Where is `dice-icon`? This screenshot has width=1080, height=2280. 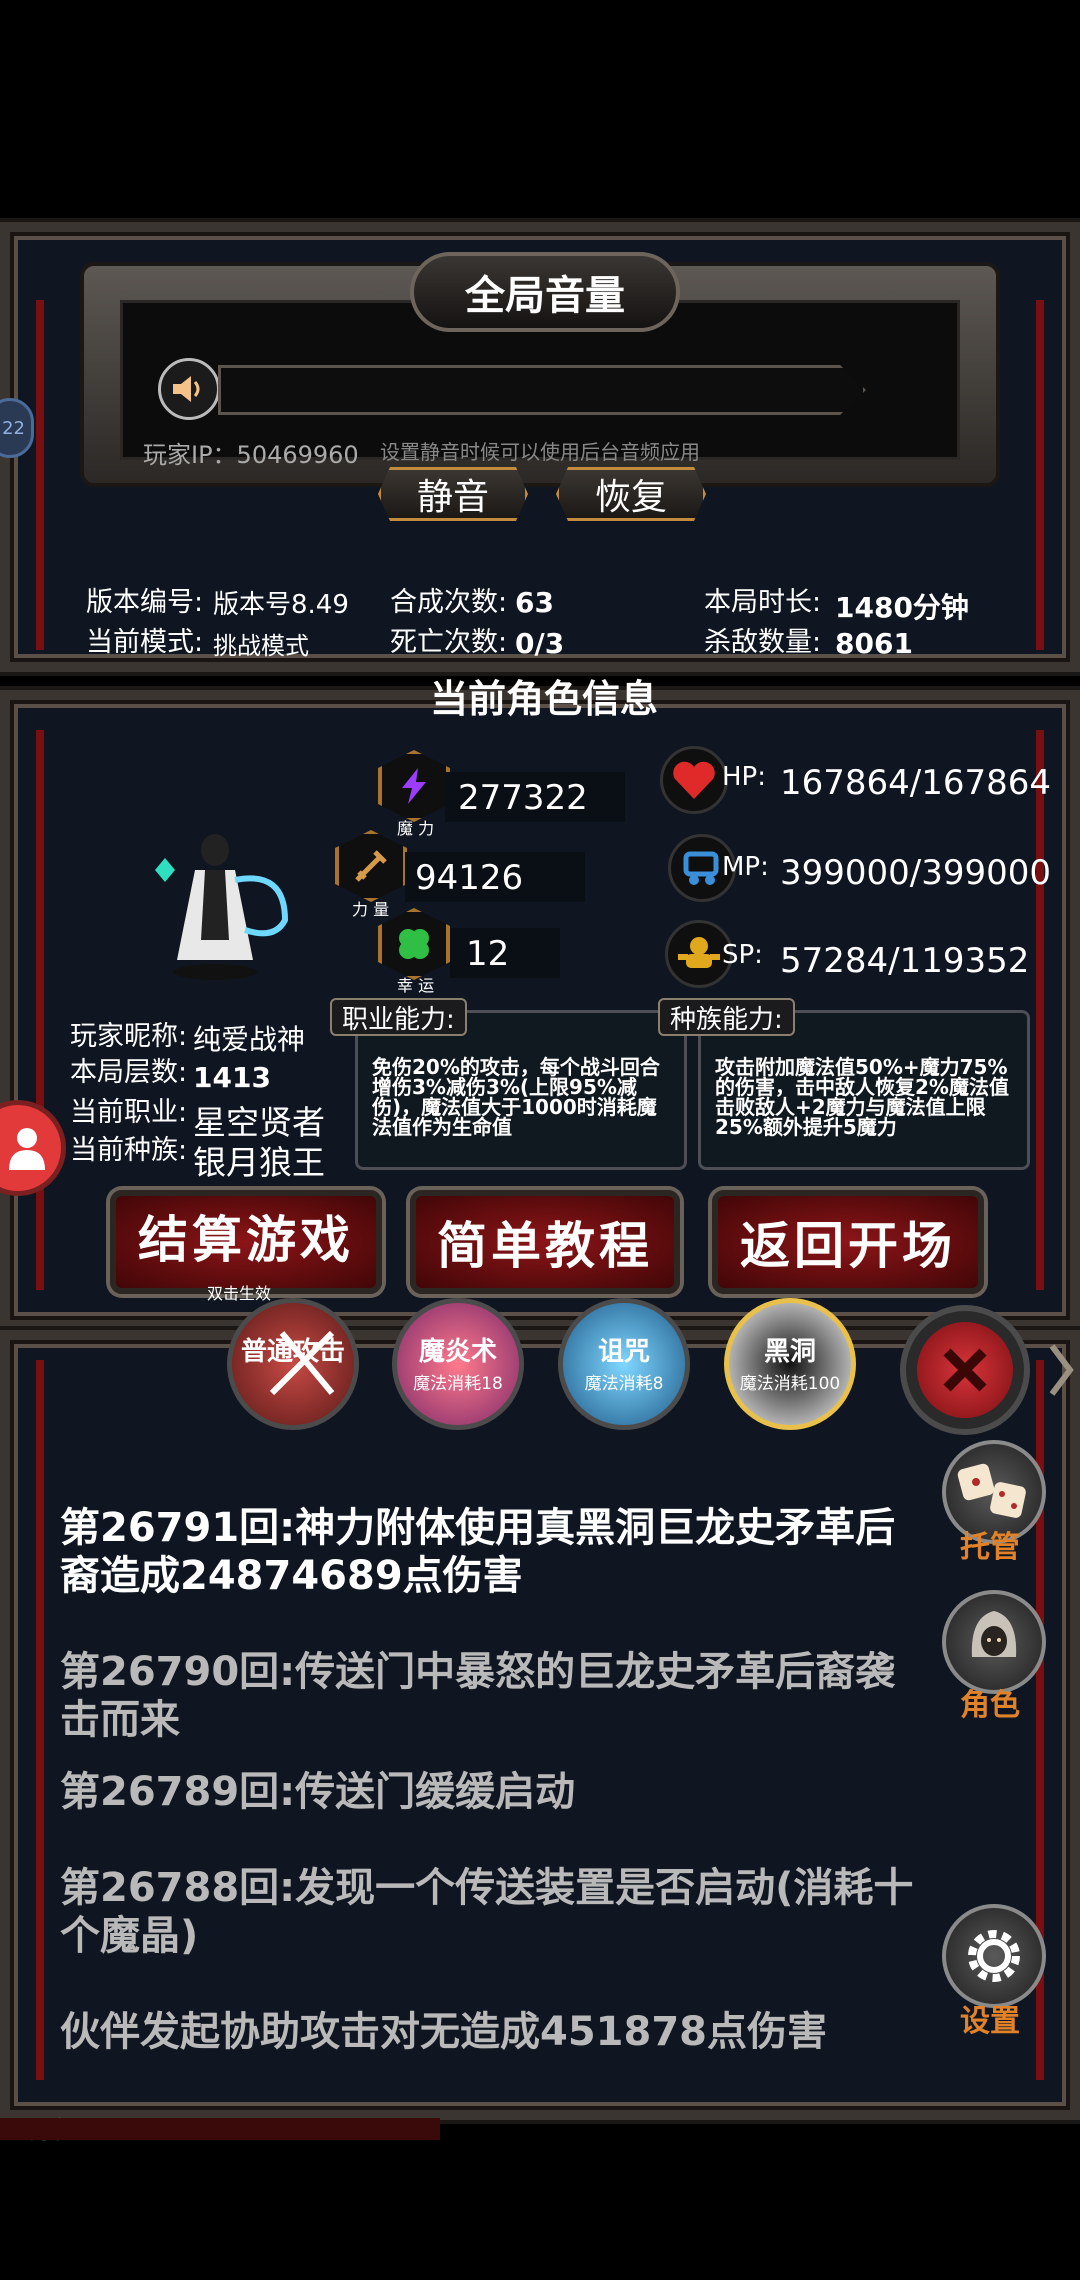
dice-icon is located at coordinates (991, 1490).